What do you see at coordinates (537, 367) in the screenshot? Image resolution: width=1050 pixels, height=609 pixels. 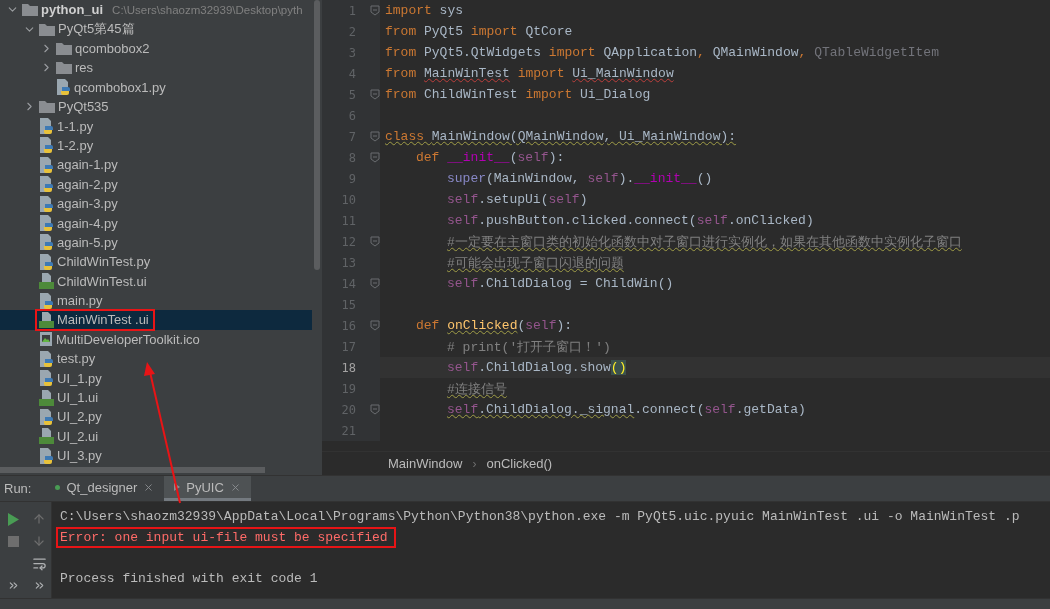 I see `code-line: self.ChildDialog.show()` at bounding box center [537, 367].